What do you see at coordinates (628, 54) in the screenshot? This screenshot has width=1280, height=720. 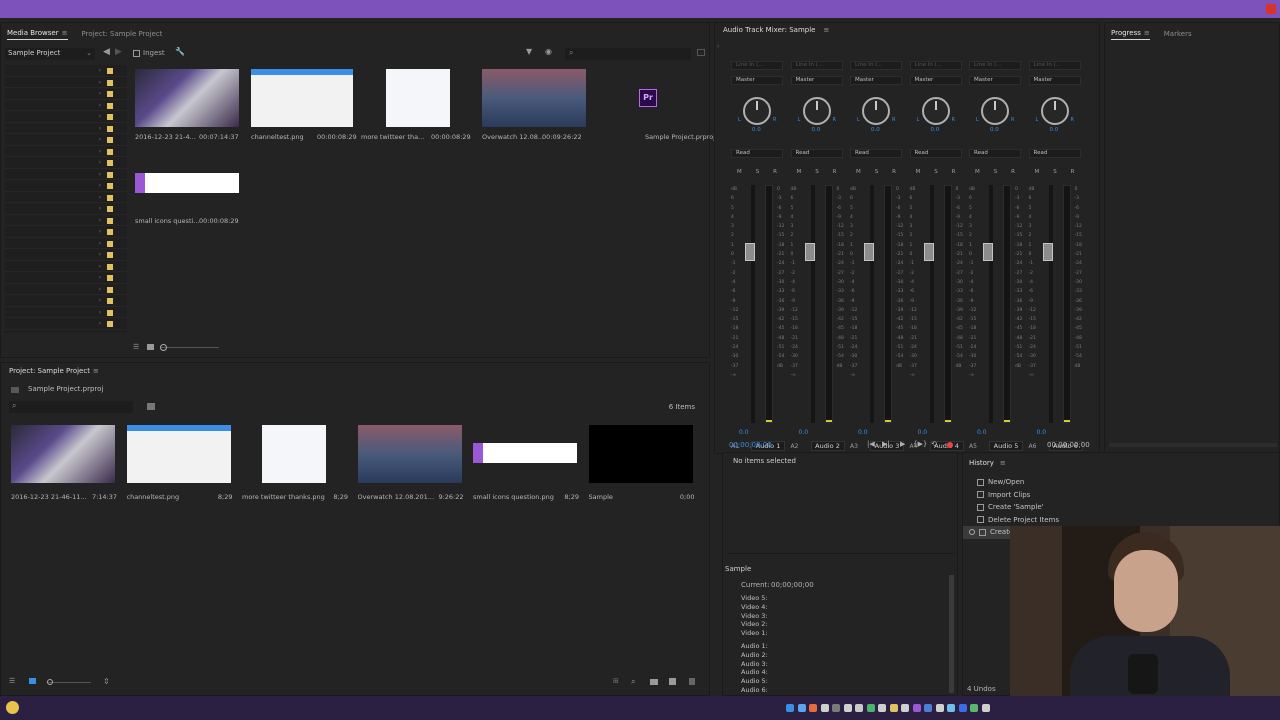 I see `search-input: ⌕` at bounding box center [628, 54].